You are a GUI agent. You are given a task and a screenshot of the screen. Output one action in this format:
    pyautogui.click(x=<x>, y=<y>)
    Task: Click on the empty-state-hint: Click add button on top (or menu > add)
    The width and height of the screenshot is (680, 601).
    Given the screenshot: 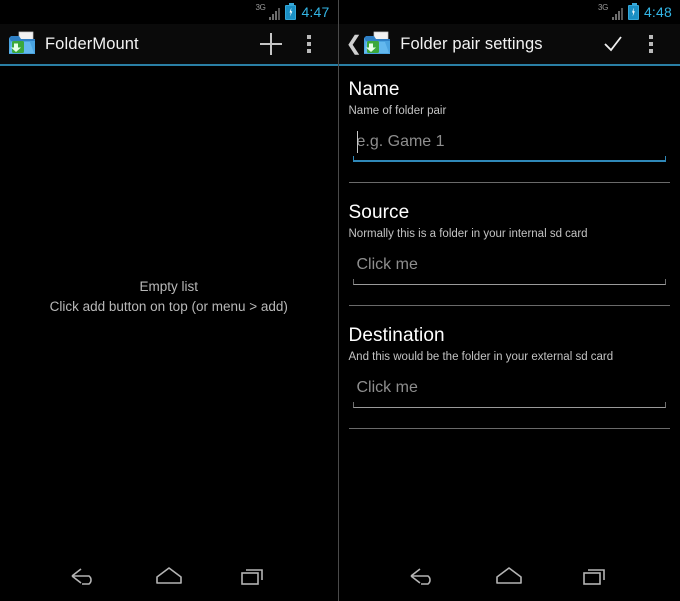 What is the action you would take?
    pyautogui.click(x=168, y=306)
    